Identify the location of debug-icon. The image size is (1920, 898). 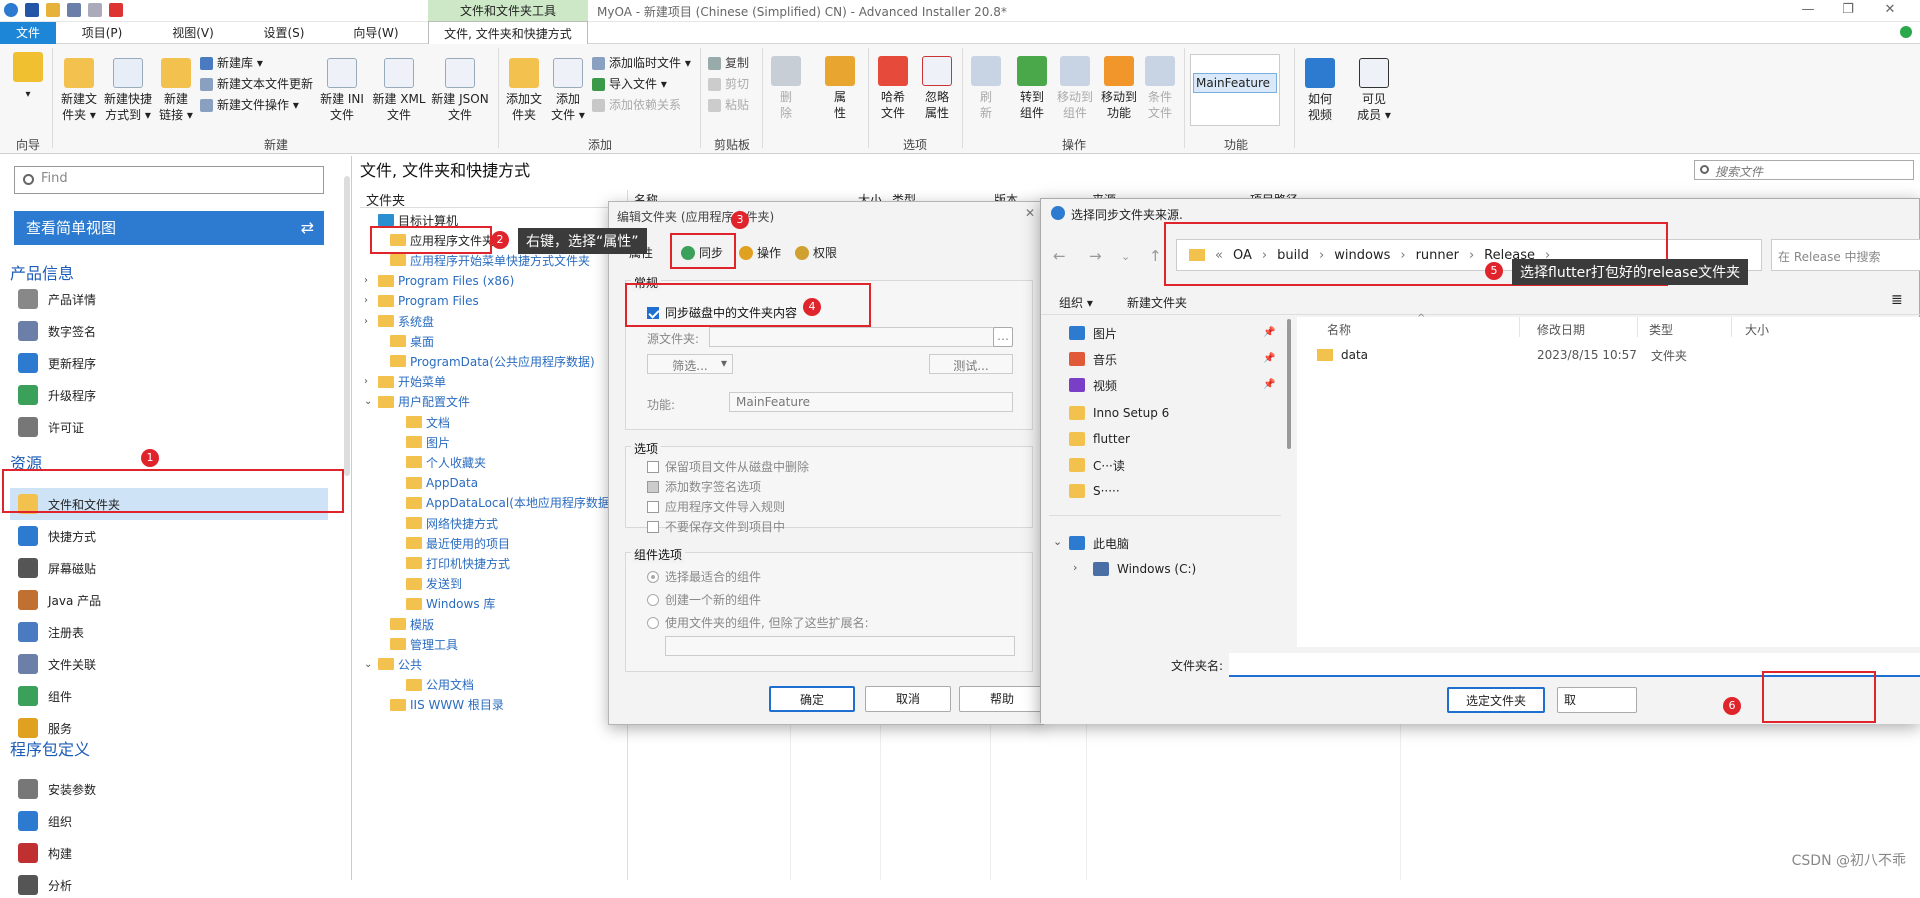
(116, 10).